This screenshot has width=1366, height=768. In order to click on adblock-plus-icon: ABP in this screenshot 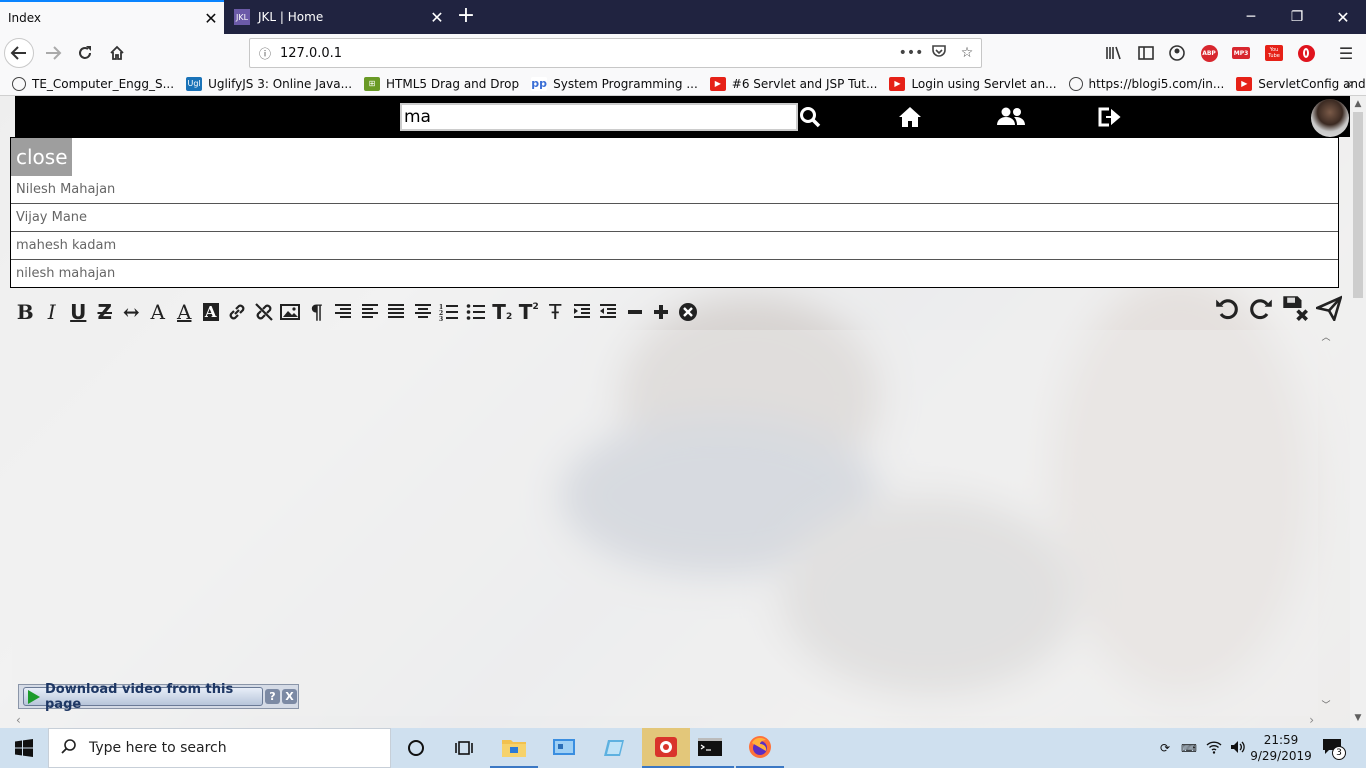, I will do `click(1209, 53)`.